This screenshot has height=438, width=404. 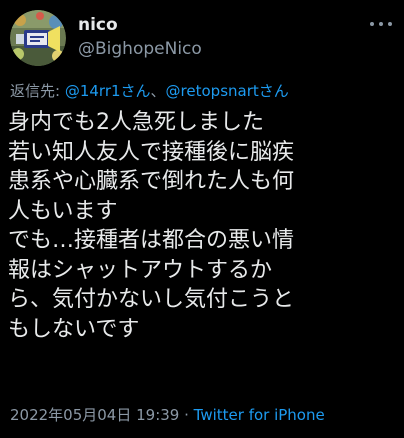 What do you see at coordinates (108, 91) in the screenshot?
I see `mention-link: @14rr1さん` at bounding box center [108, 91].